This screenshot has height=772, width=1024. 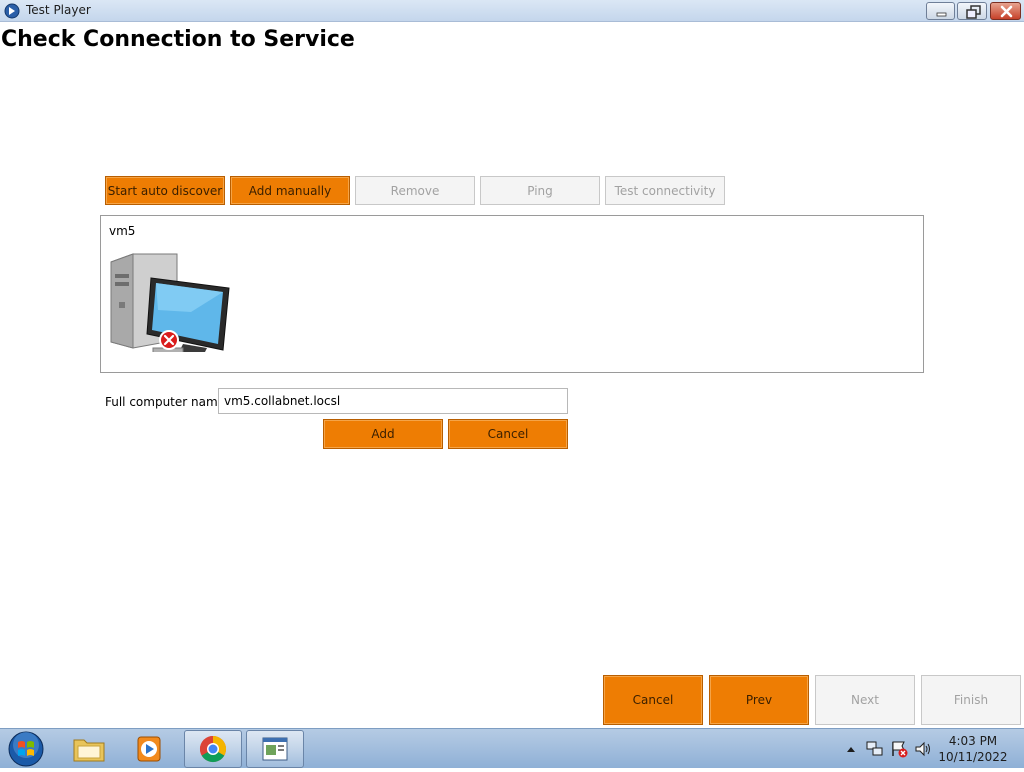 I want to click on test-connectivity-button: Test connectivity, so click(x=665, y=190).